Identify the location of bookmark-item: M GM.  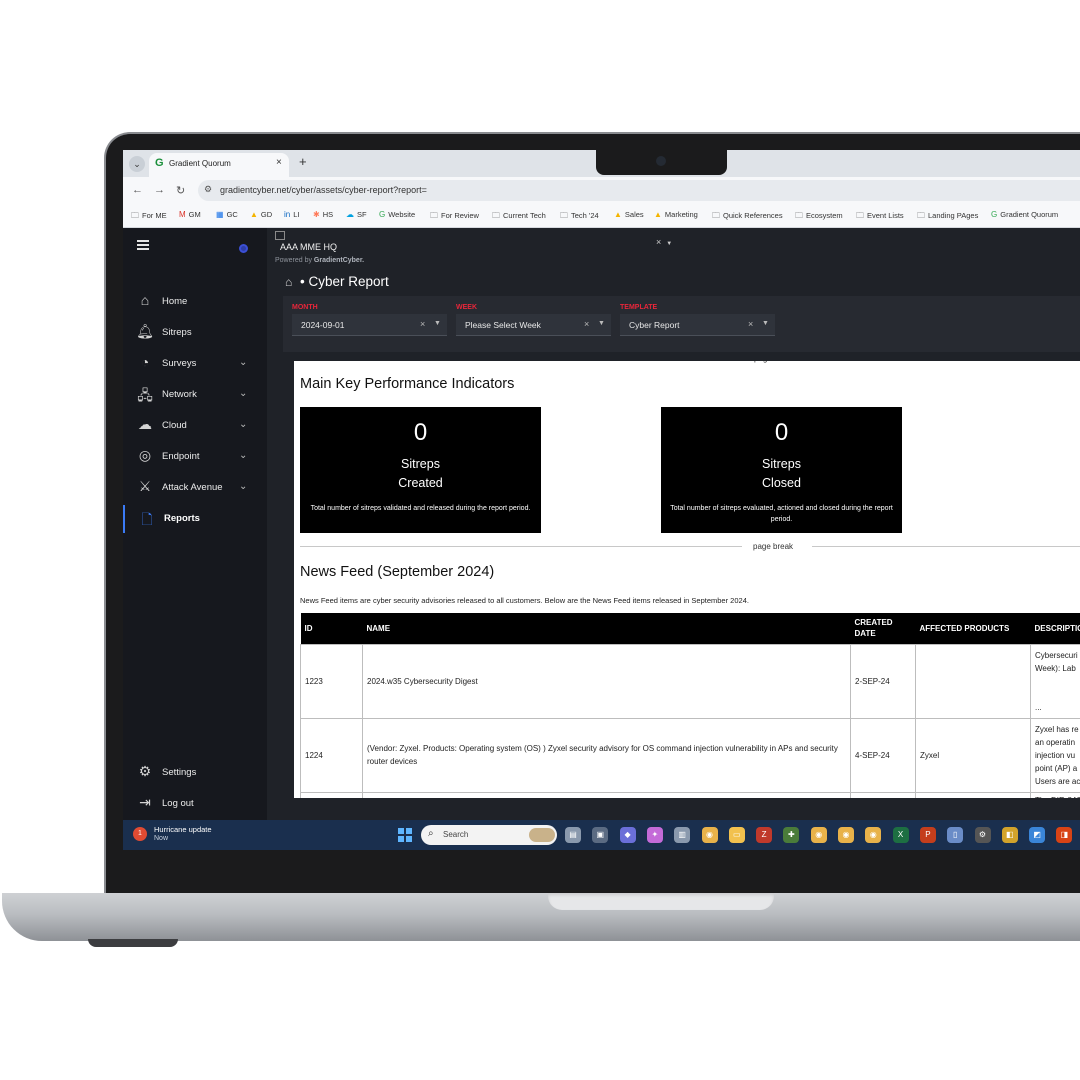
(190, 214).